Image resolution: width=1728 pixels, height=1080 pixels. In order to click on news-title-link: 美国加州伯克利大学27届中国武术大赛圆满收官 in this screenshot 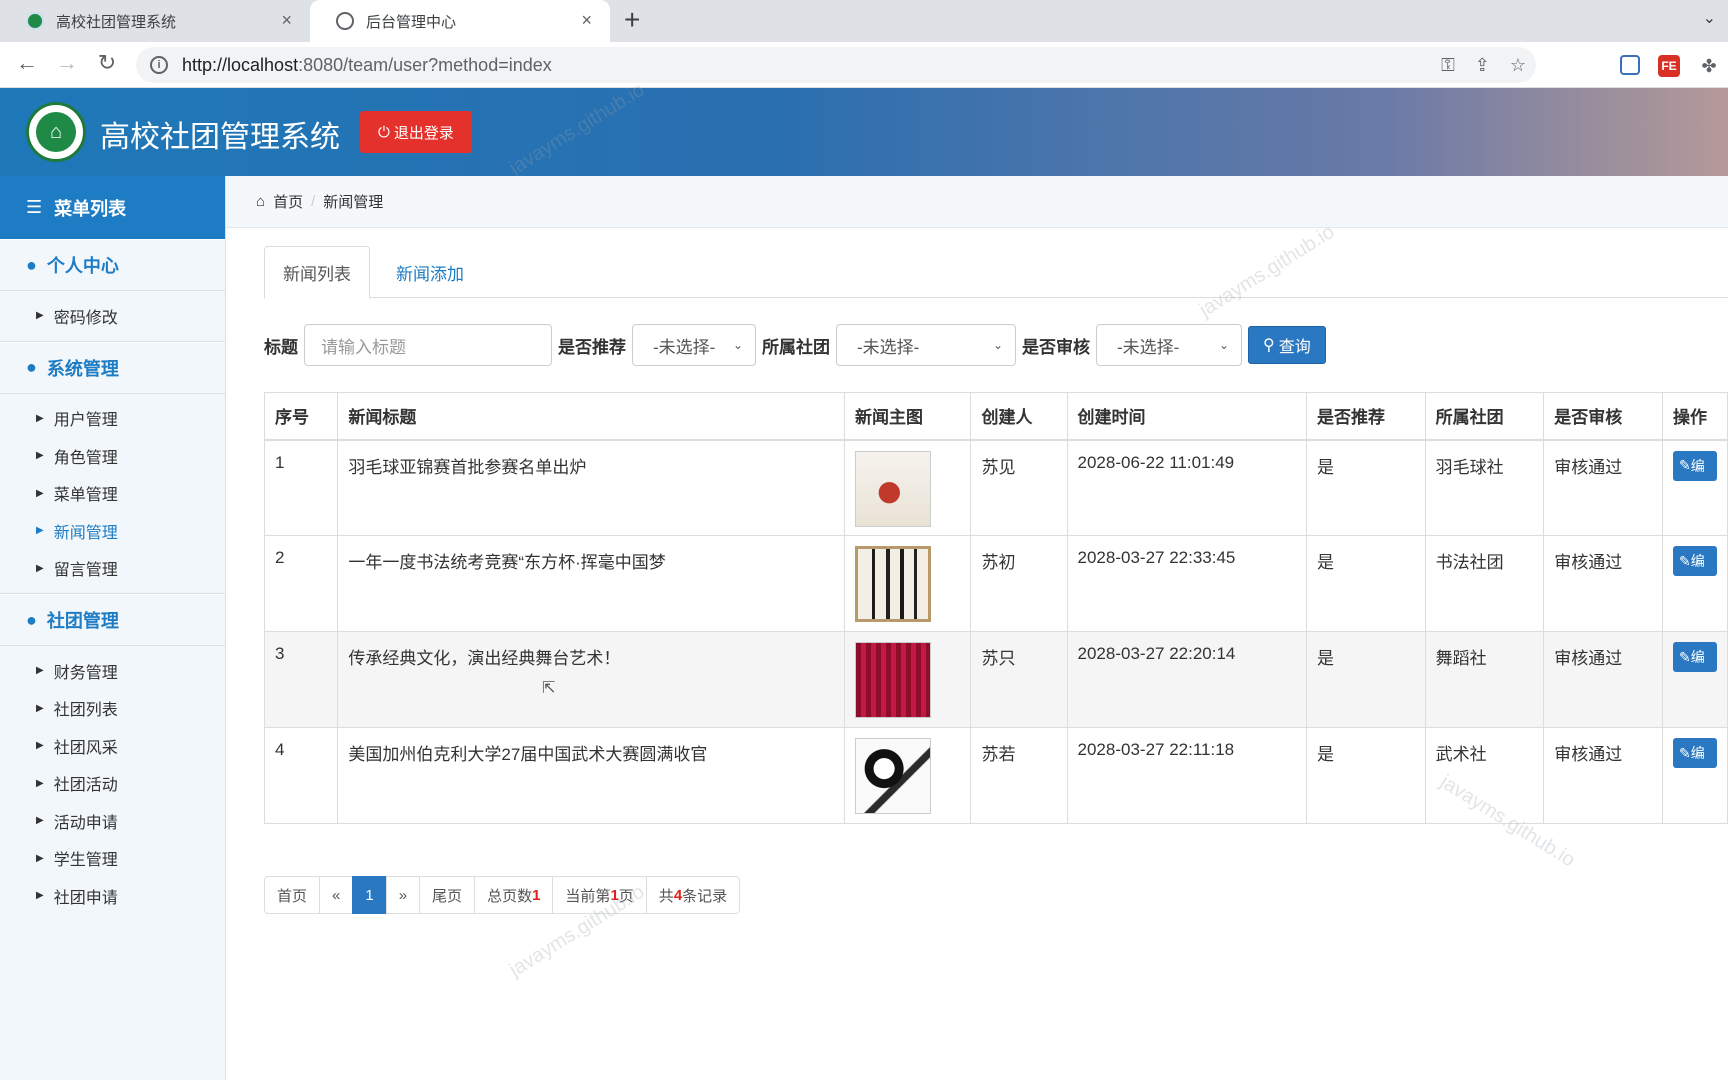, I will do `click(591, 775)`.